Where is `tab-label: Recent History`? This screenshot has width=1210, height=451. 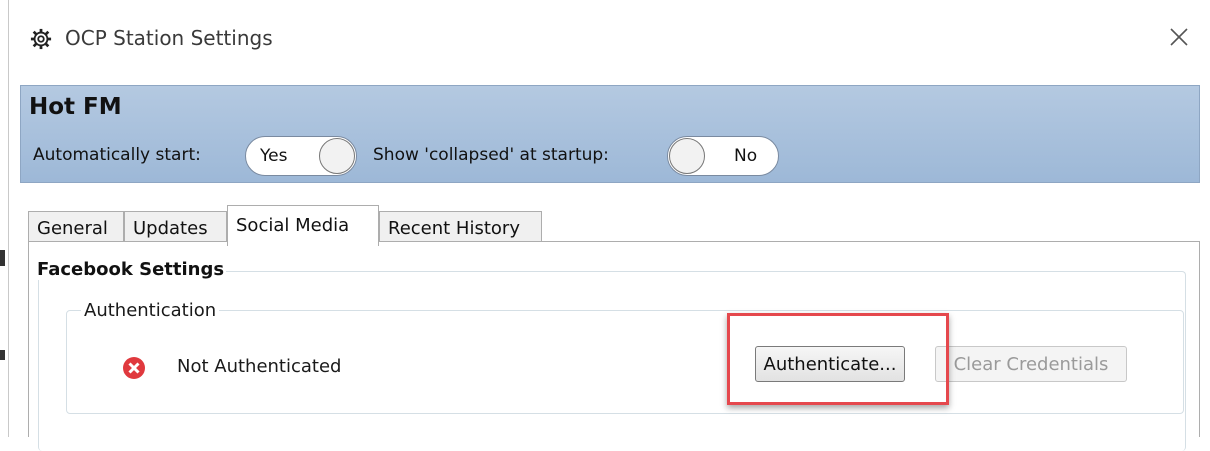
tab-label: Recent History is located at coordinates (454, 228).